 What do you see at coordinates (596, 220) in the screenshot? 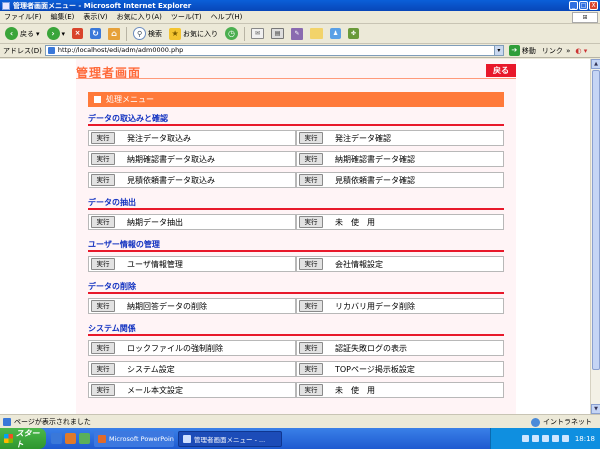
I see `scroll-thumb` at bounding box center [596, 220].